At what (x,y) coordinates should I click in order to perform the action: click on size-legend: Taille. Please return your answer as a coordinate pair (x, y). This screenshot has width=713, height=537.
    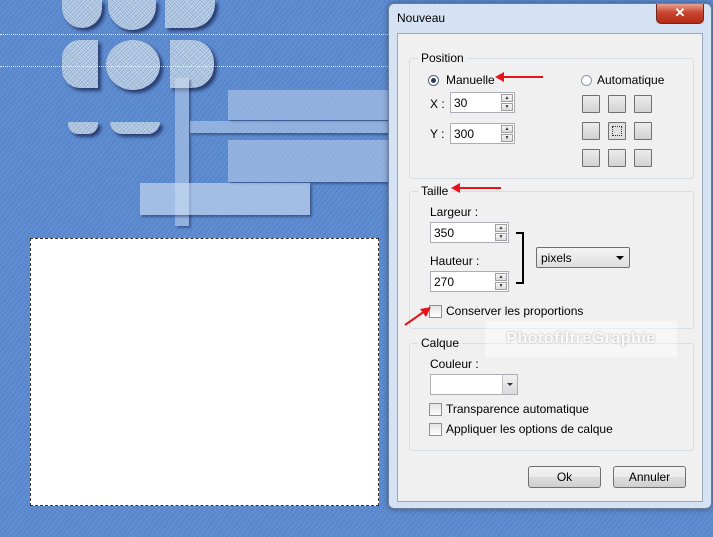
    Looking at the image, I should click on (435, 191).